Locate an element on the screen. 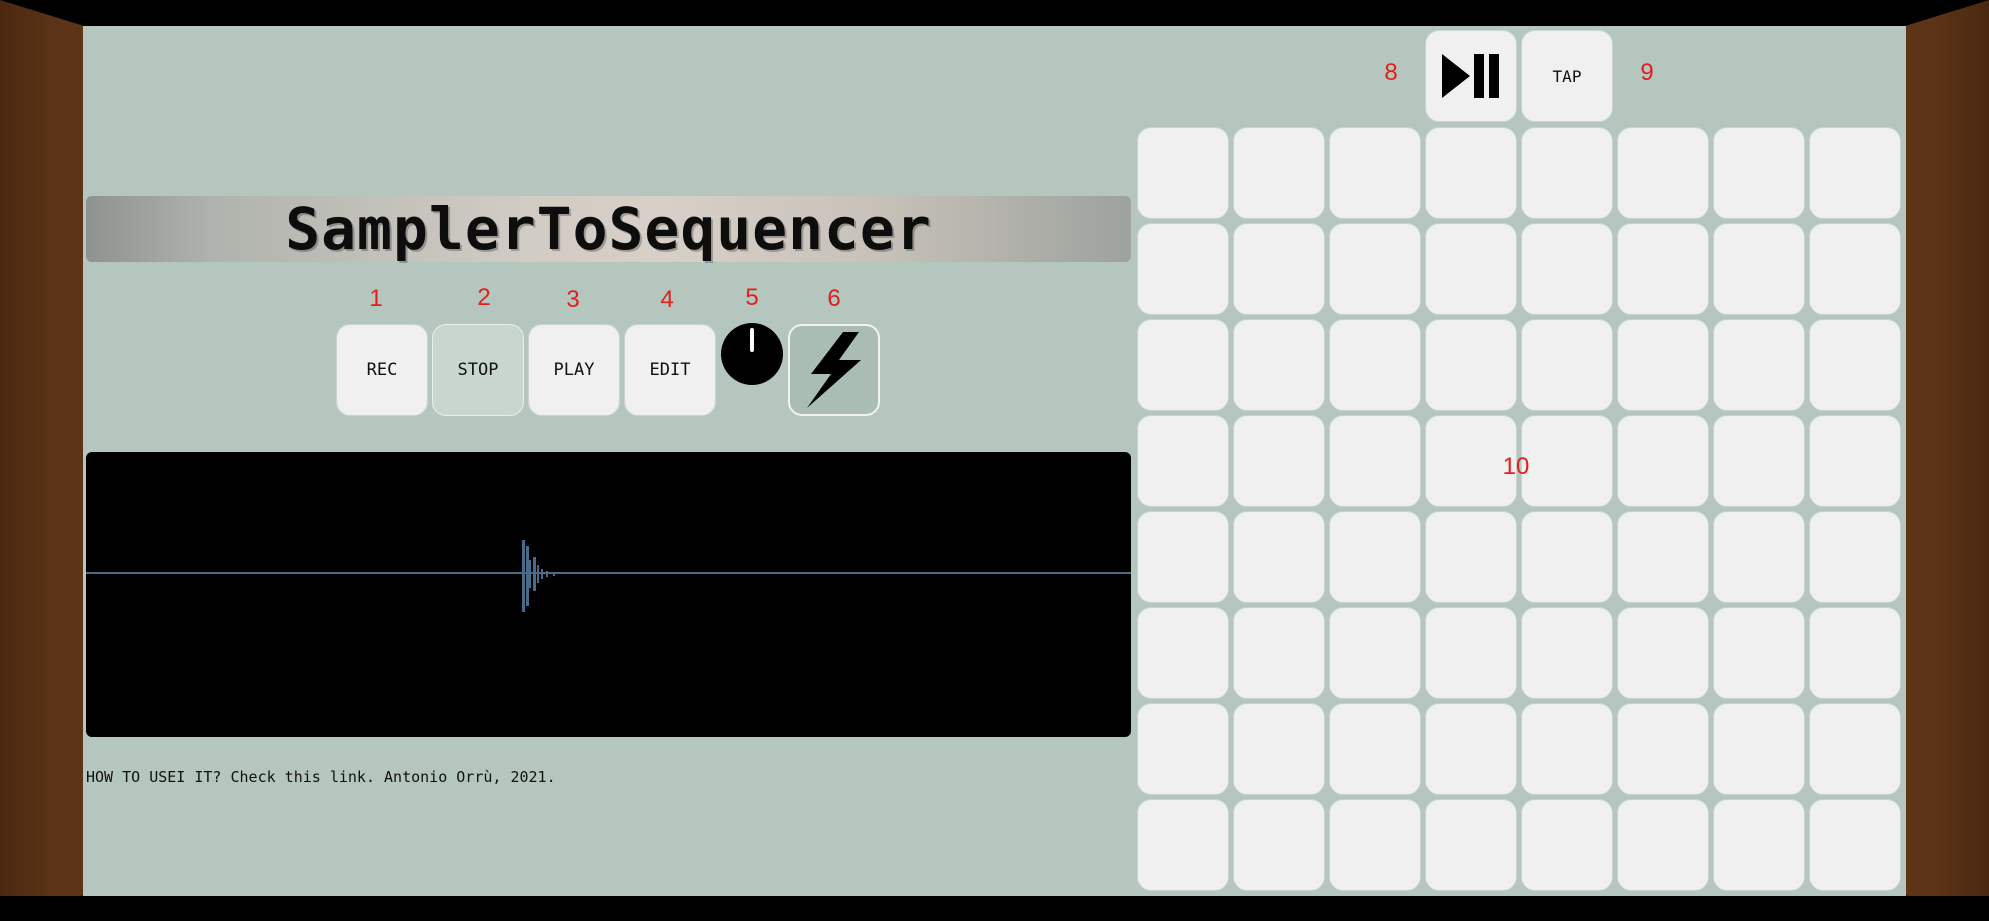  frame-left-wood is located at coordinates (42, 460).